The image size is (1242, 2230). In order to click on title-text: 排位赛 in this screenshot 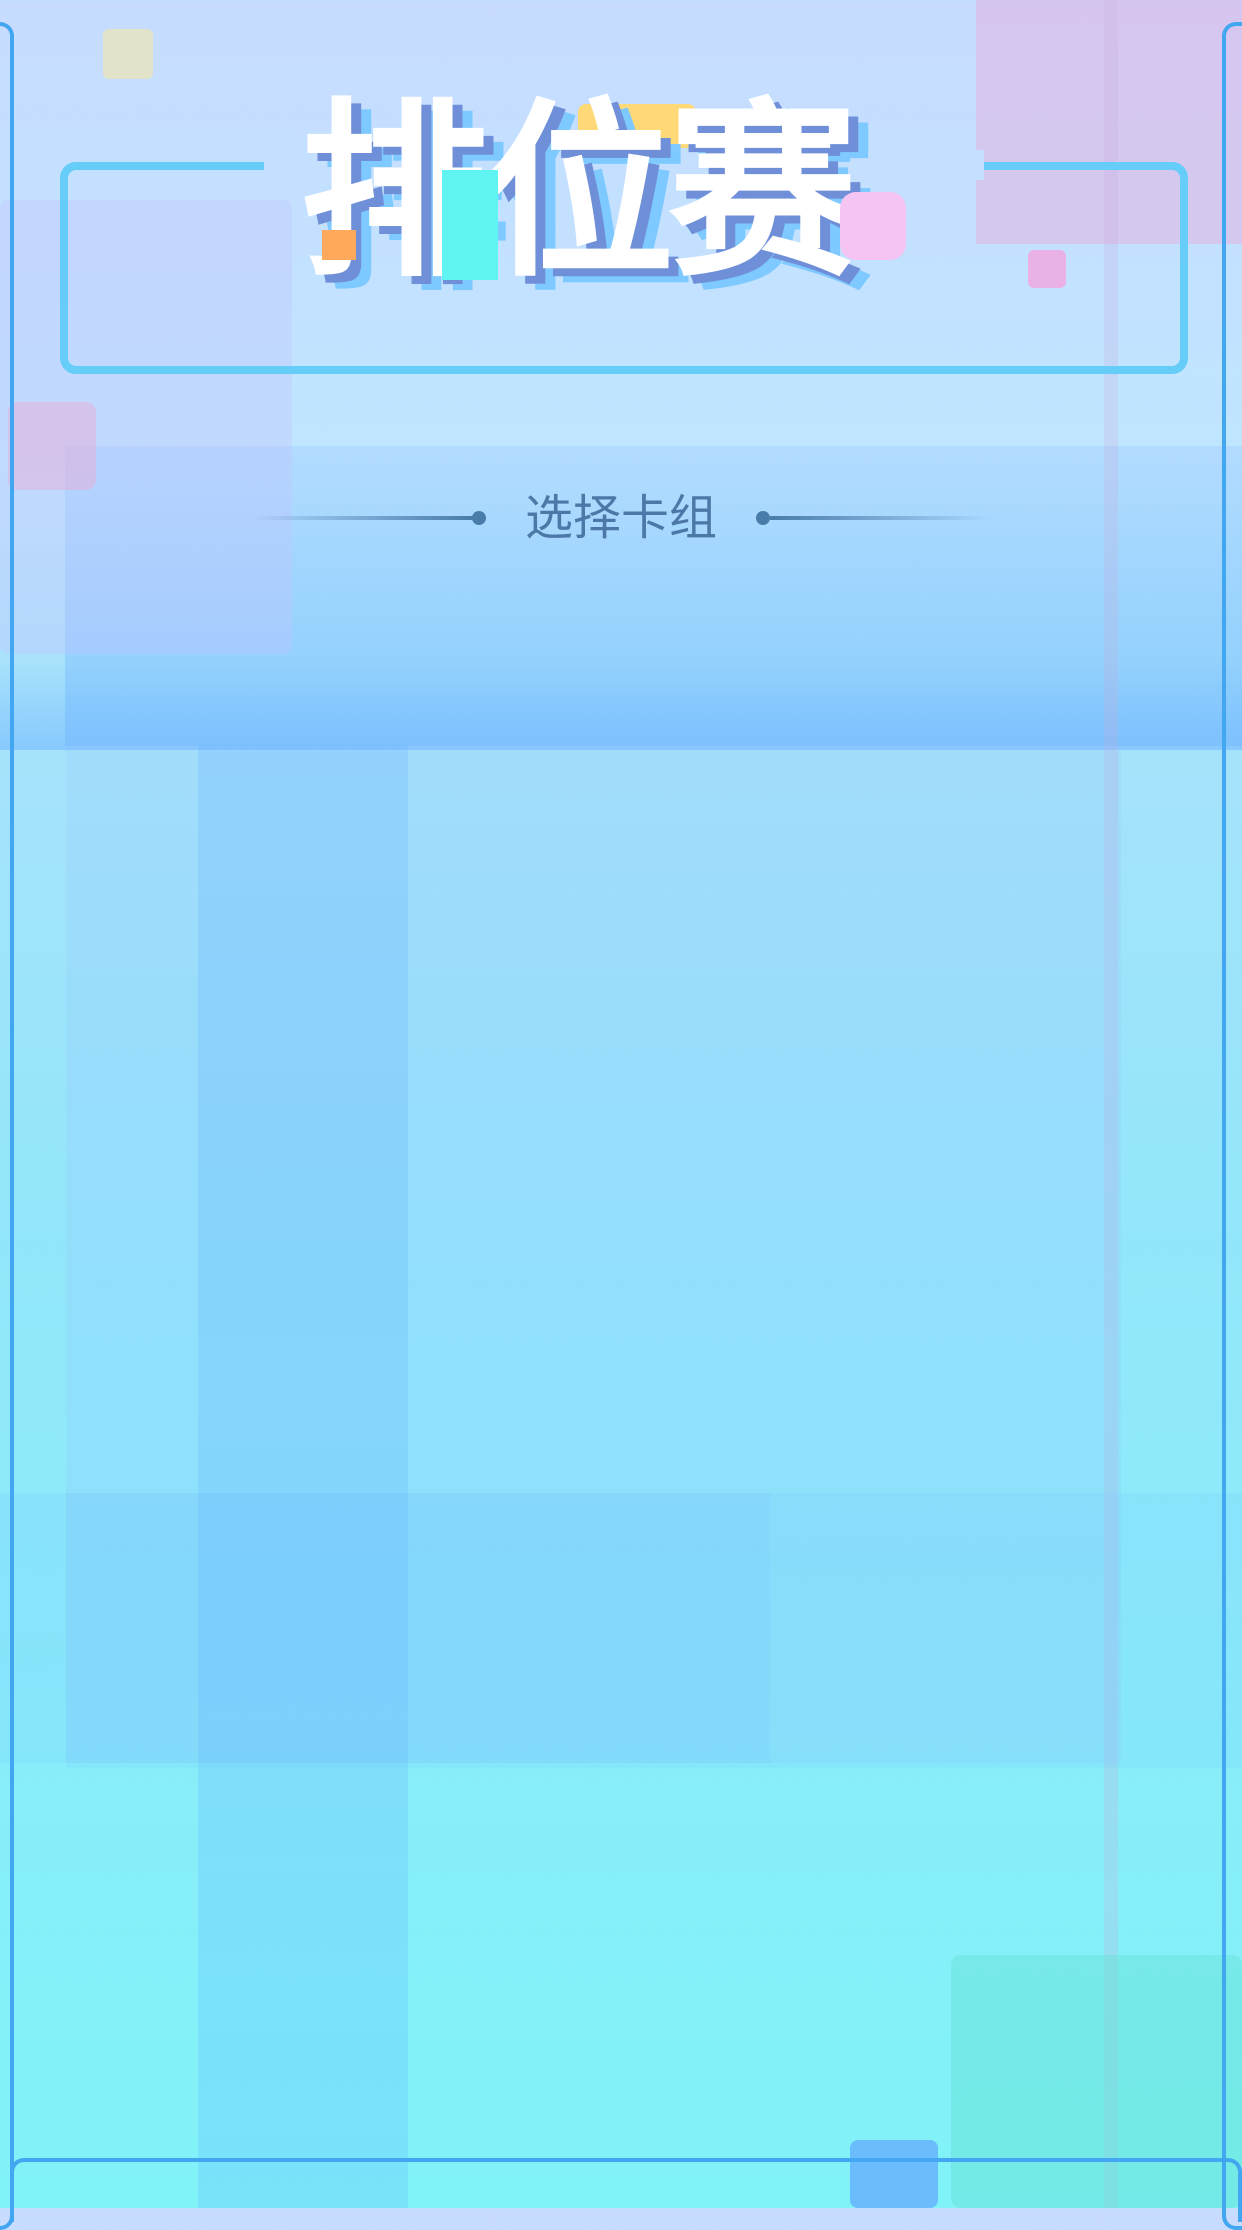, I will do `click(579, 192)`.